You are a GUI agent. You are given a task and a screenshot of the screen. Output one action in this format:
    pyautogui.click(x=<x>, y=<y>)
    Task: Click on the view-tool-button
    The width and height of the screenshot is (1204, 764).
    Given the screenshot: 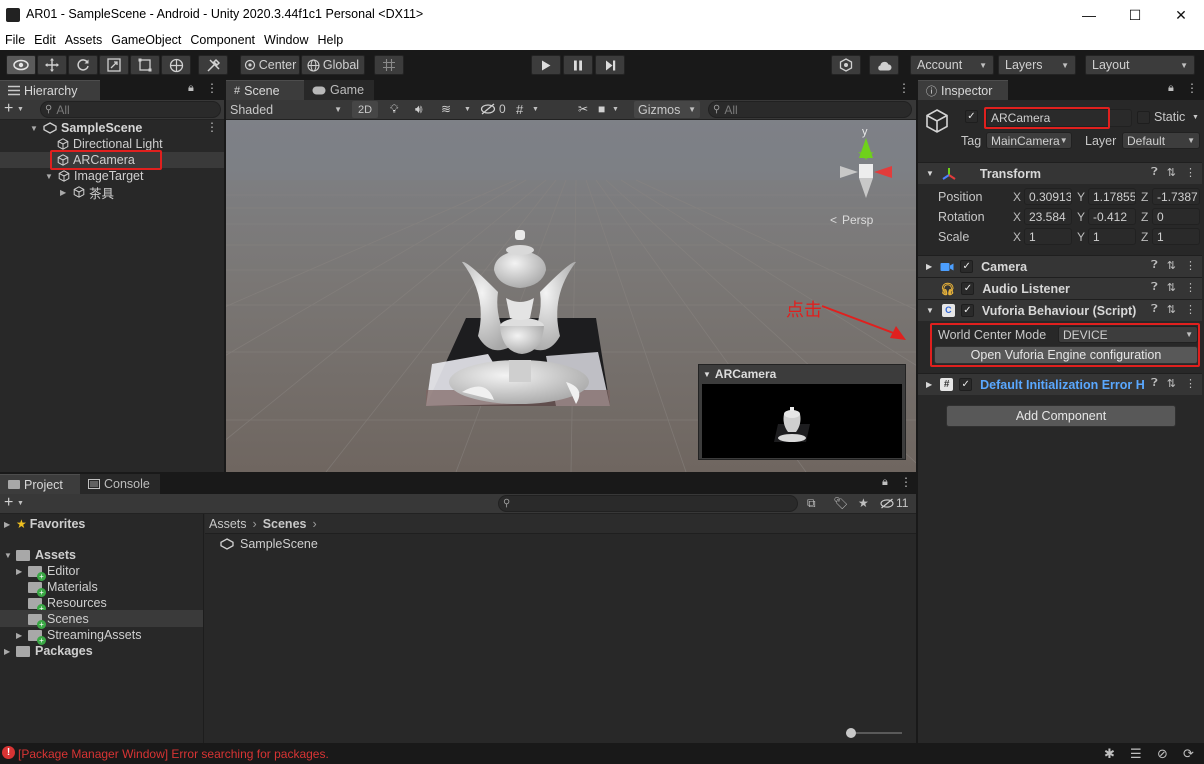 What is the action you would take?
    pyautogui.click(x=21, y=65)
    